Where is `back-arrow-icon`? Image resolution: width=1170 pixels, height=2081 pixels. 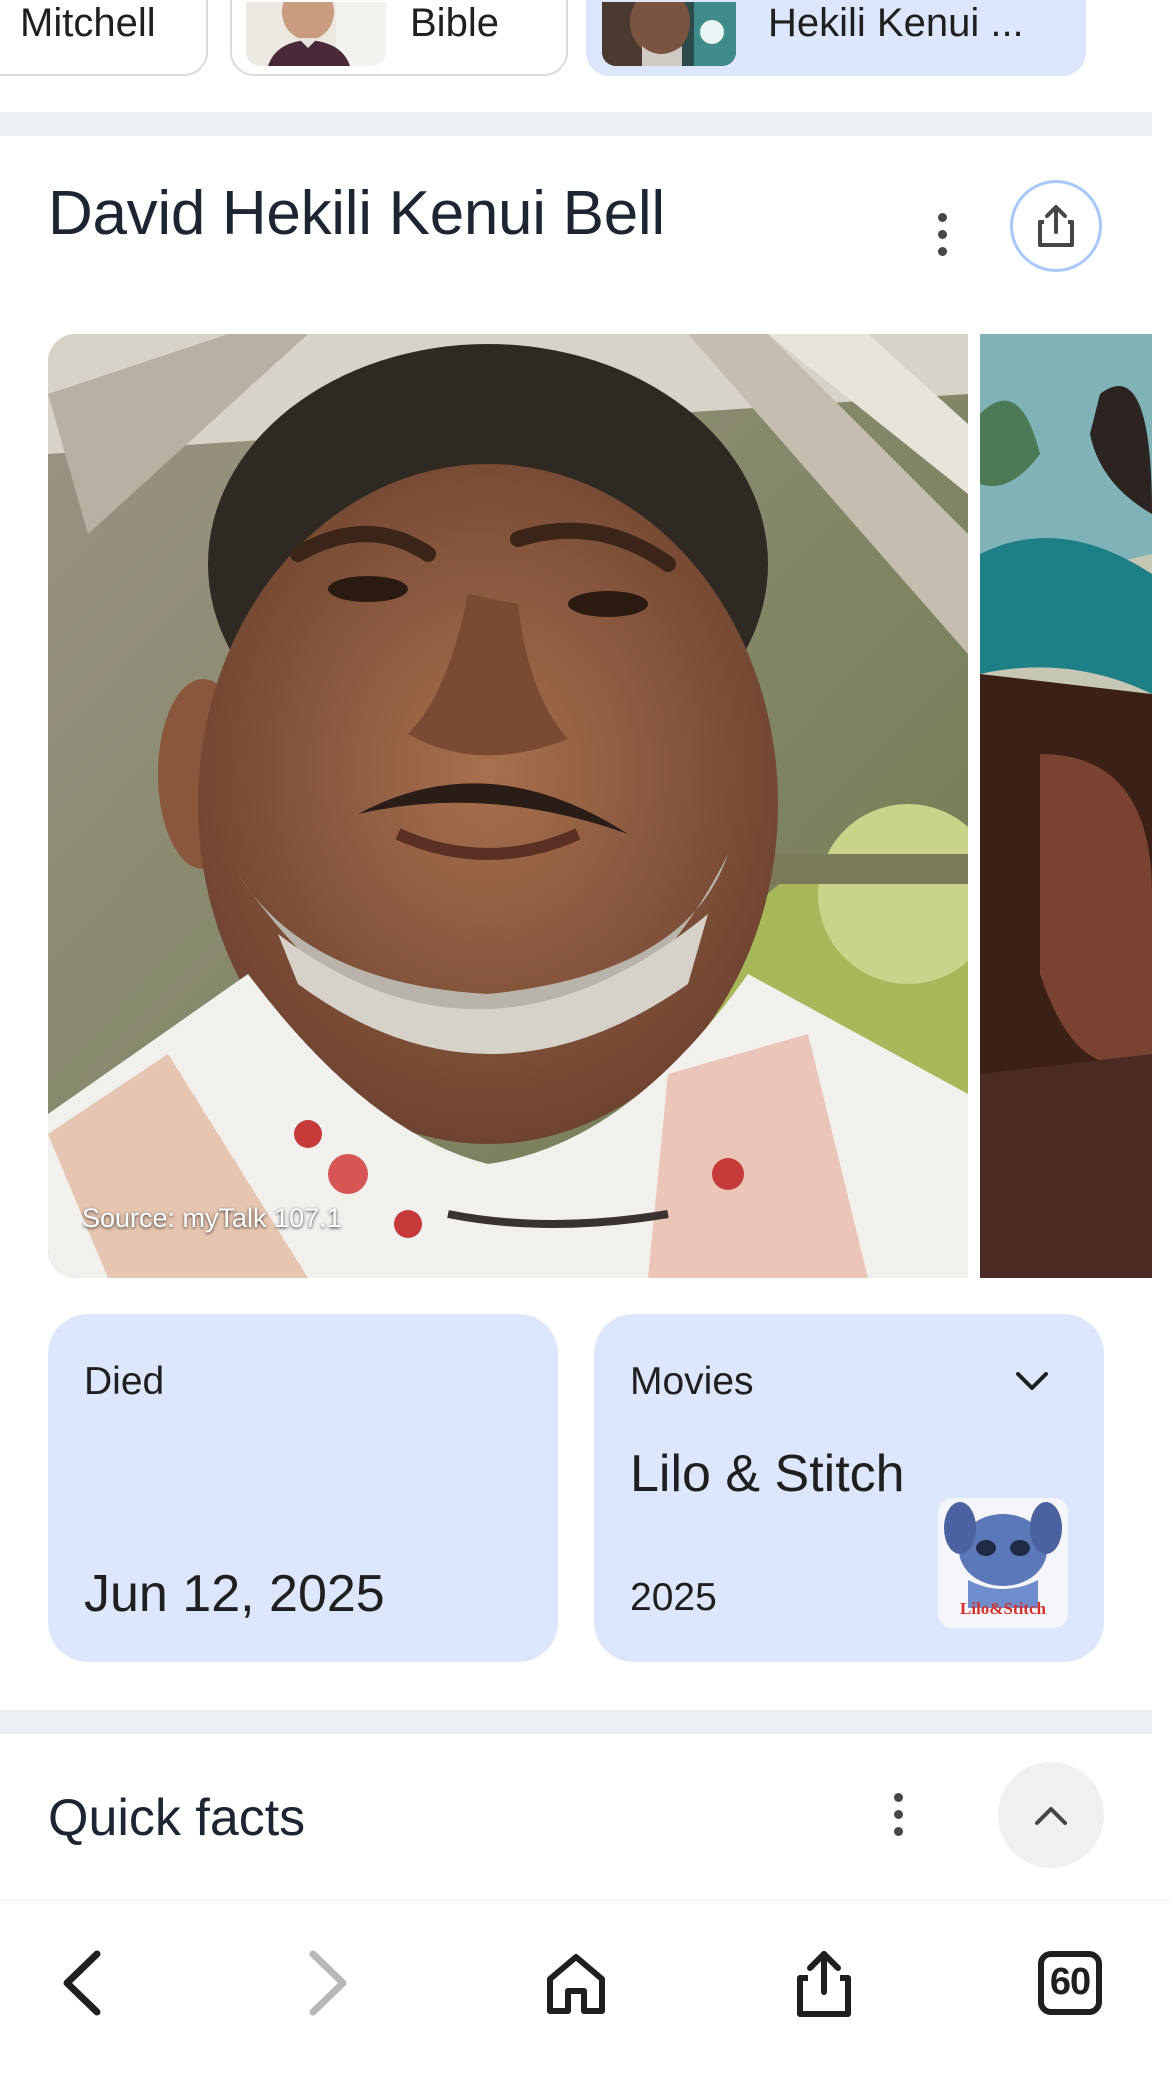
back-arrow-icon is located at coordinates (82, 1983).